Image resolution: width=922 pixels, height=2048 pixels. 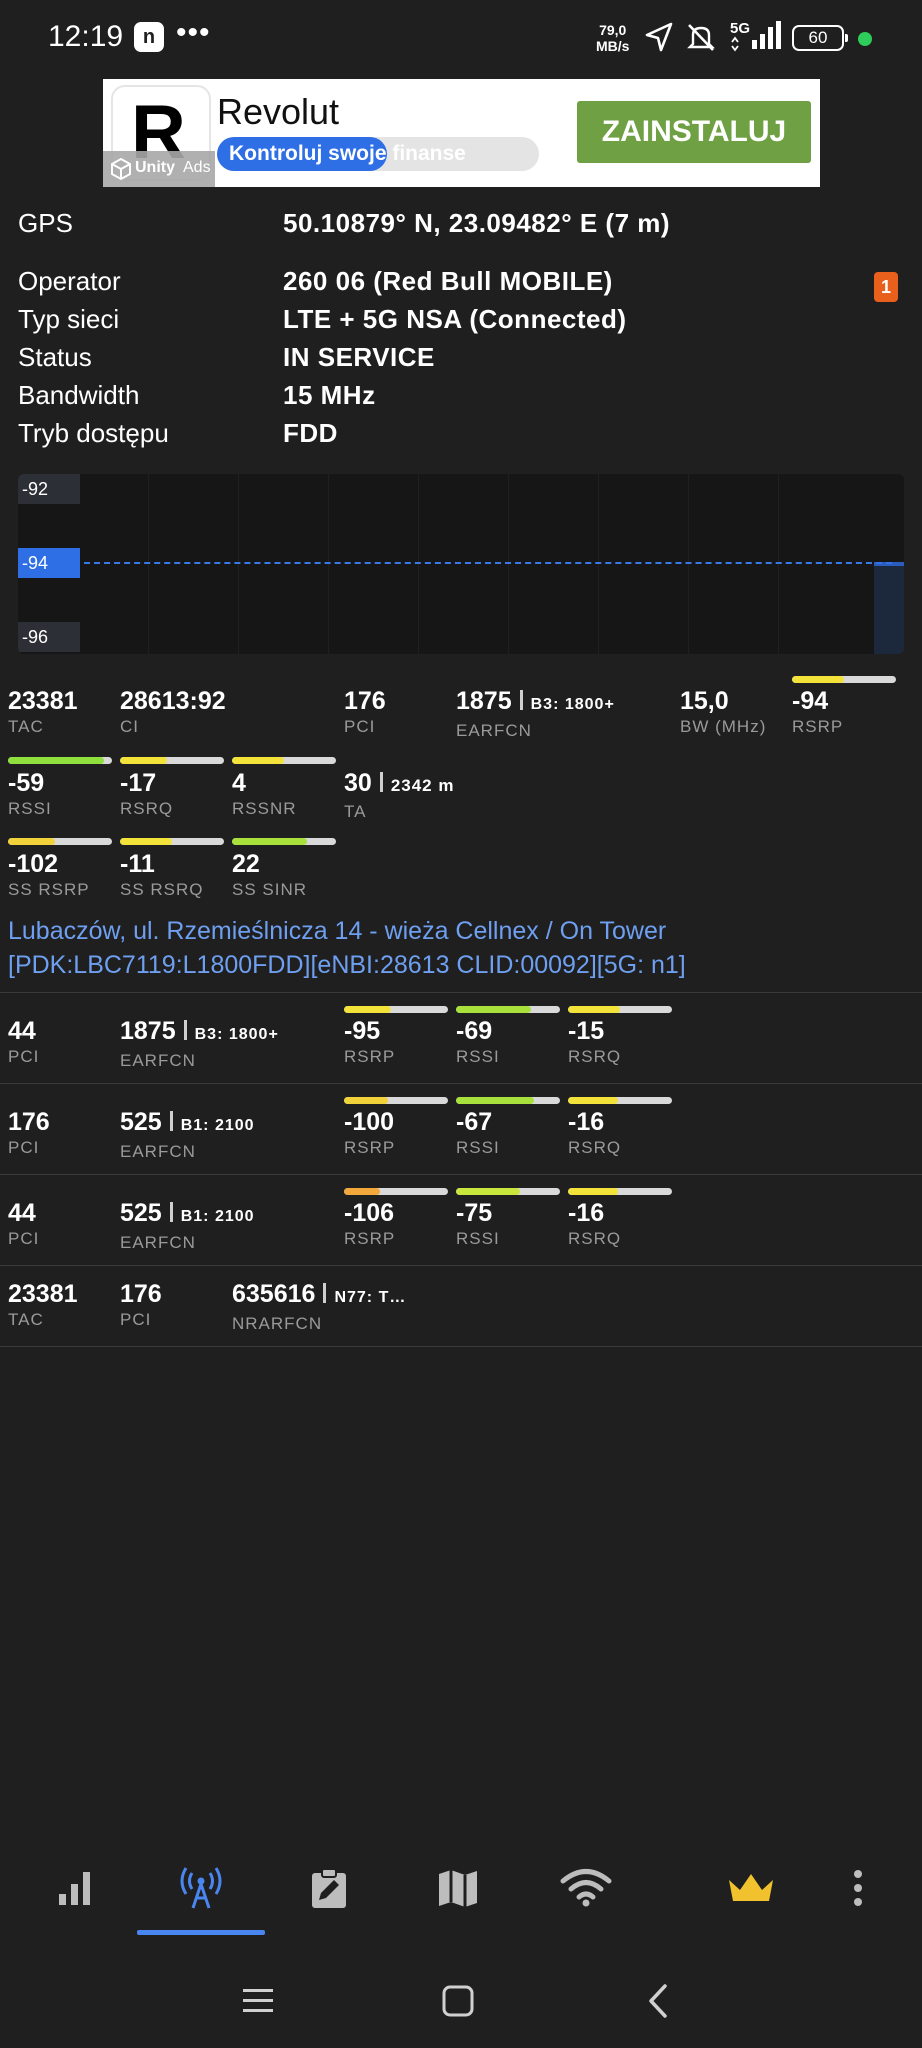 I want to click on nav-wifi, so click(x=586, y=1888).